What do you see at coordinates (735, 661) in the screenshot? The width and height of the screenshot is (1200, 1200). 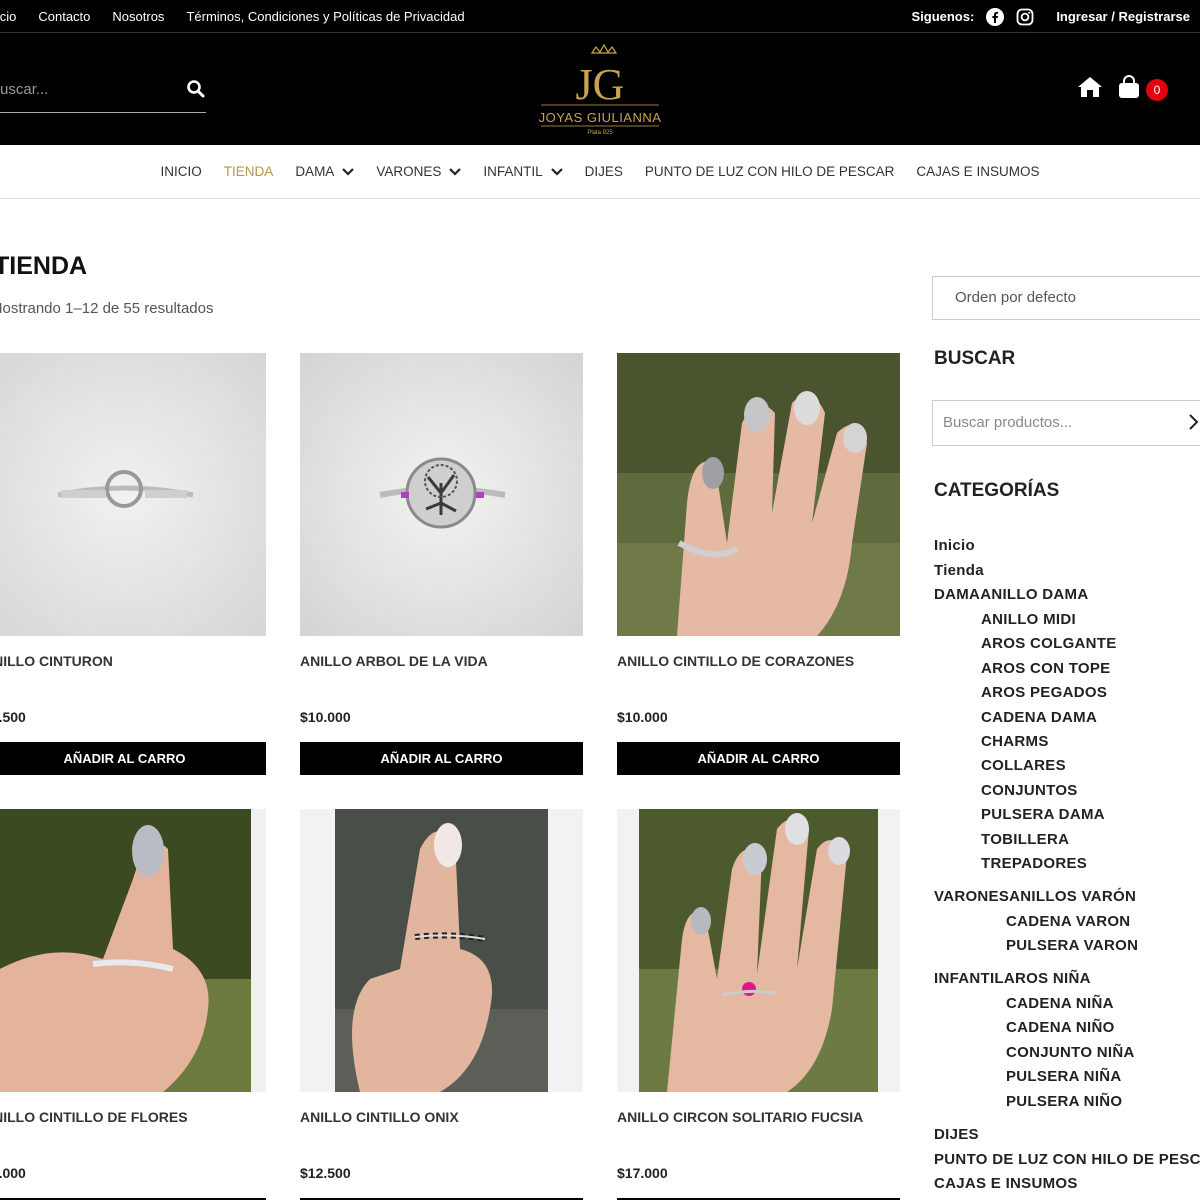 I see `product-name: ANILLO CINTILLO DE CORAZONES` at bounding box center [735, 661].